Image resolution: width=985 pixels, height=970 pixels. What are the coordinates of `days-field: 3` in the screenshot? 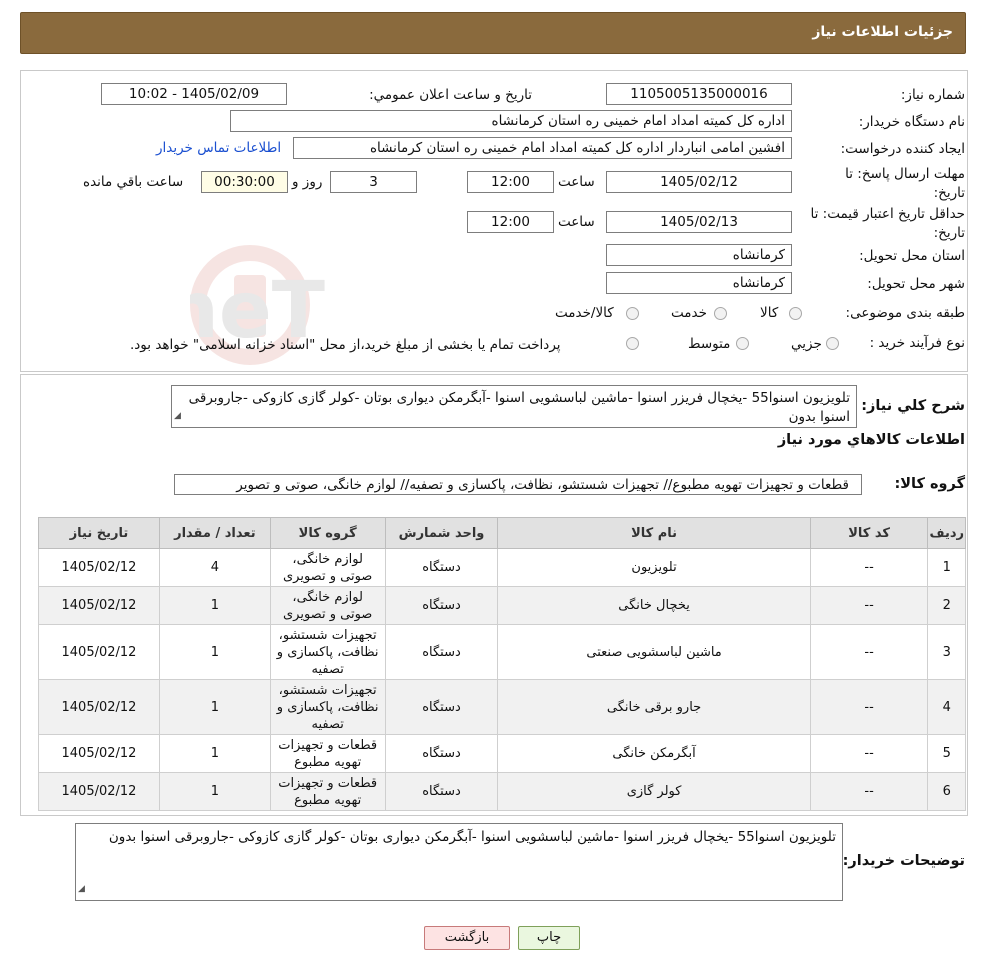 It's located at (373, 182).